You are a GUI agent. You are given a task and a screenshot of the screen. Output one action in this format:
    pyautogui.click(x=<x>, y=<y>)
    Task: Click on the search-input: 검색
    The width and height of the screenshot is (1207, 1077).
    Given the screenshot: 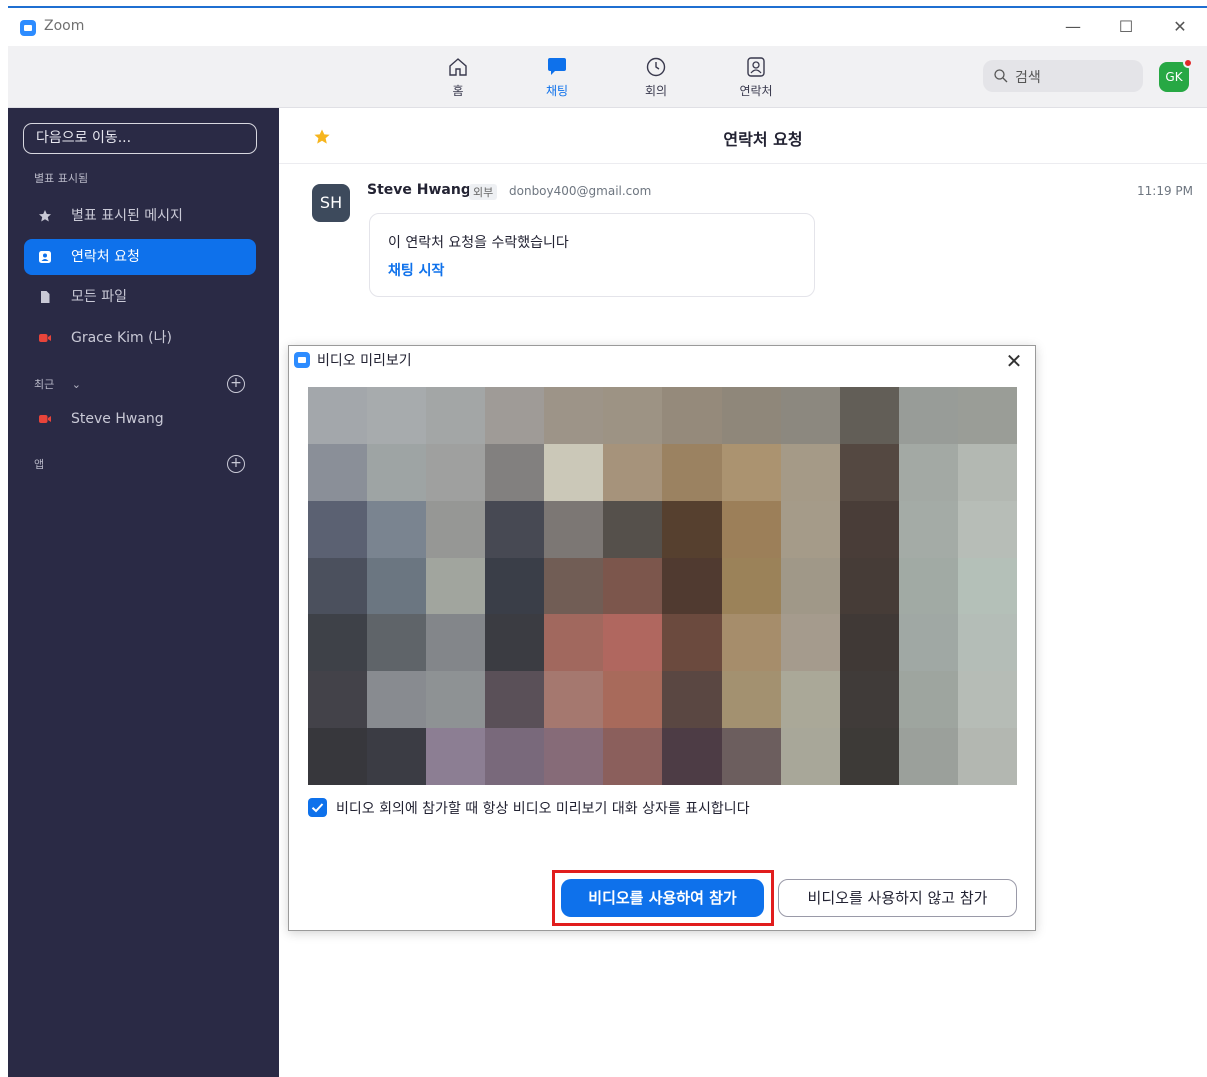 What is the action you would take?
    pyautogui.click(x=1063, y=76)
    